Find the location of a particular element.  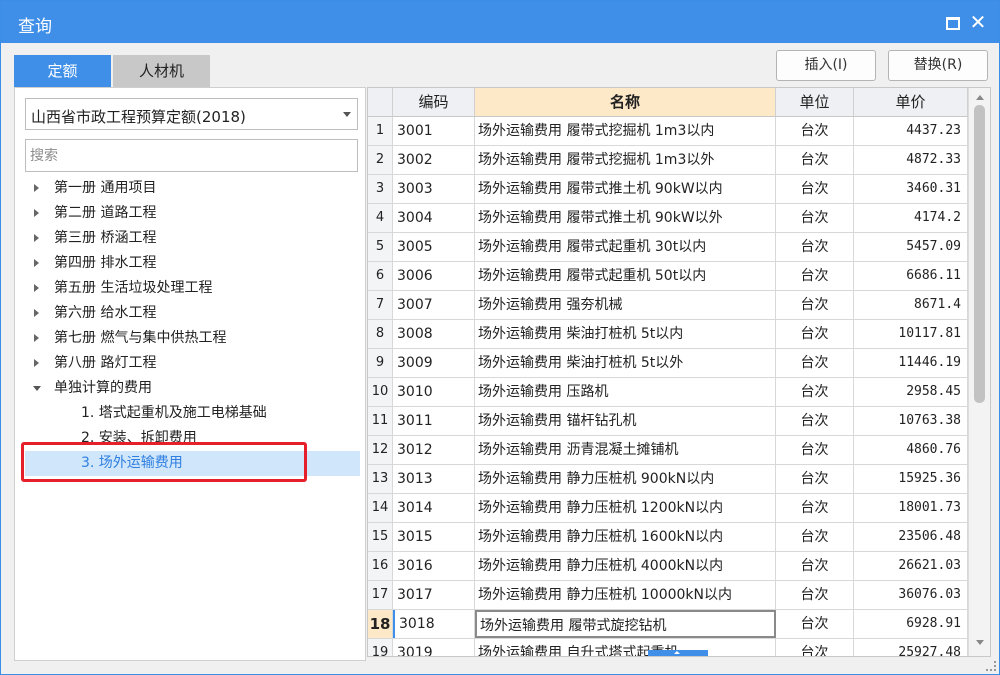

cell-price: 4437.23 is located at coordinates (911, 131).